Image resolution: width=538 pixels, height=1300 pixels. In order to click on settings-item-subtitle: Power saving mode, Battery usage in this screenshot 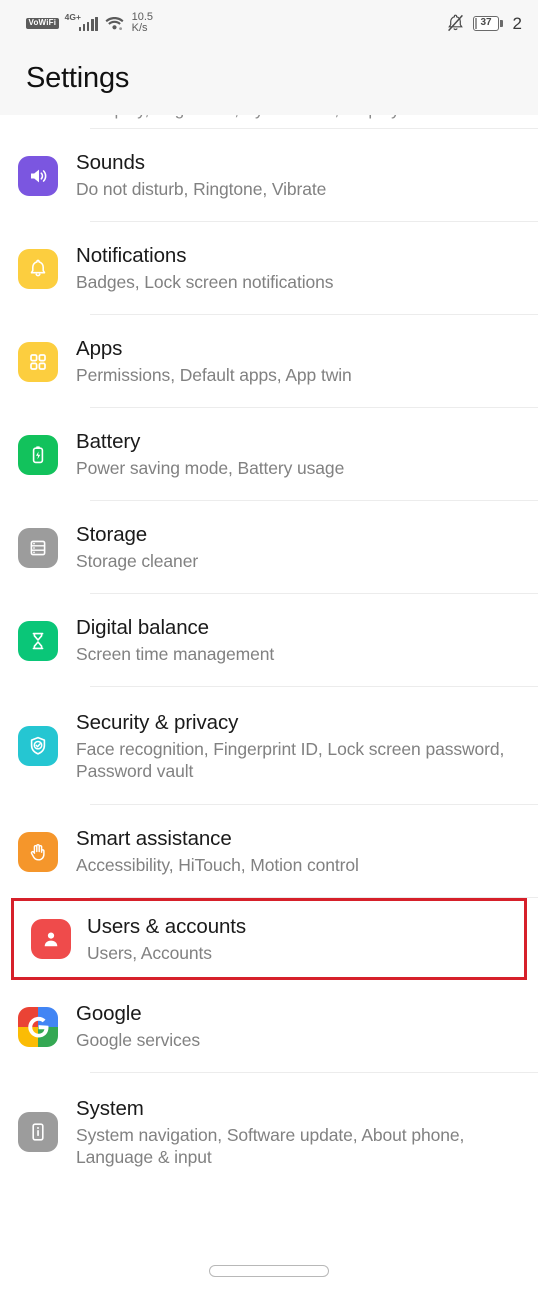, I will do `click(210, 468)`.